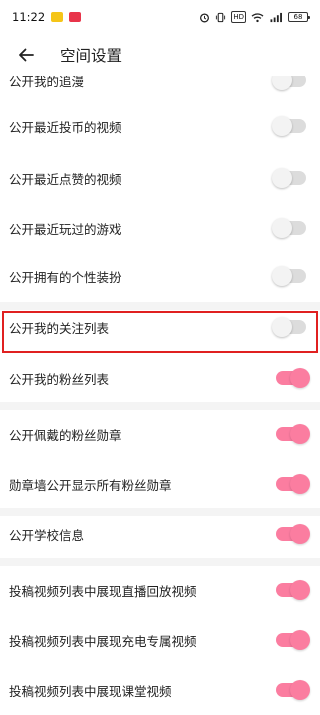  Describe the element at coordinates (160, 327) in the screenshot. I see `setting-row-follow-list: 公开我的关注列表` at that location.